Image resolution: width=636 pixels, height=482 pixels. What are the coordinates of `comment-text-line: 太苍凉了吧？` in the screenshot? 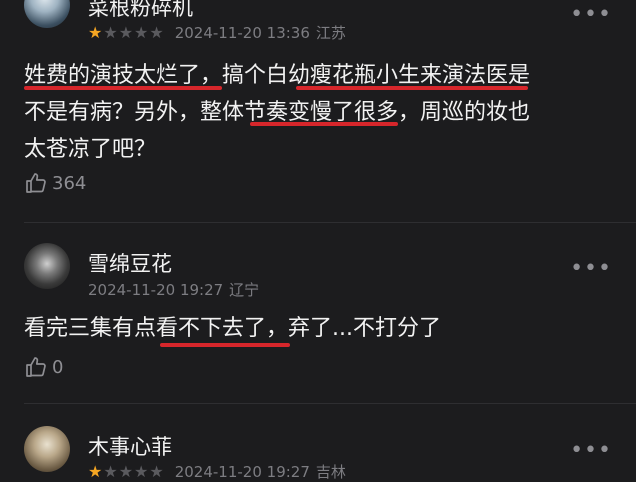 It's located at (90, 149).